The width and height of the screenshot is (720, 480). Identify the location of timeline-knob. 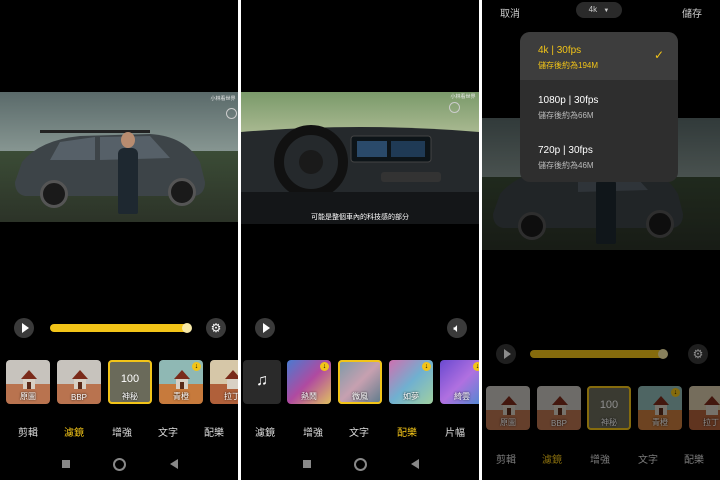
(187, 328).